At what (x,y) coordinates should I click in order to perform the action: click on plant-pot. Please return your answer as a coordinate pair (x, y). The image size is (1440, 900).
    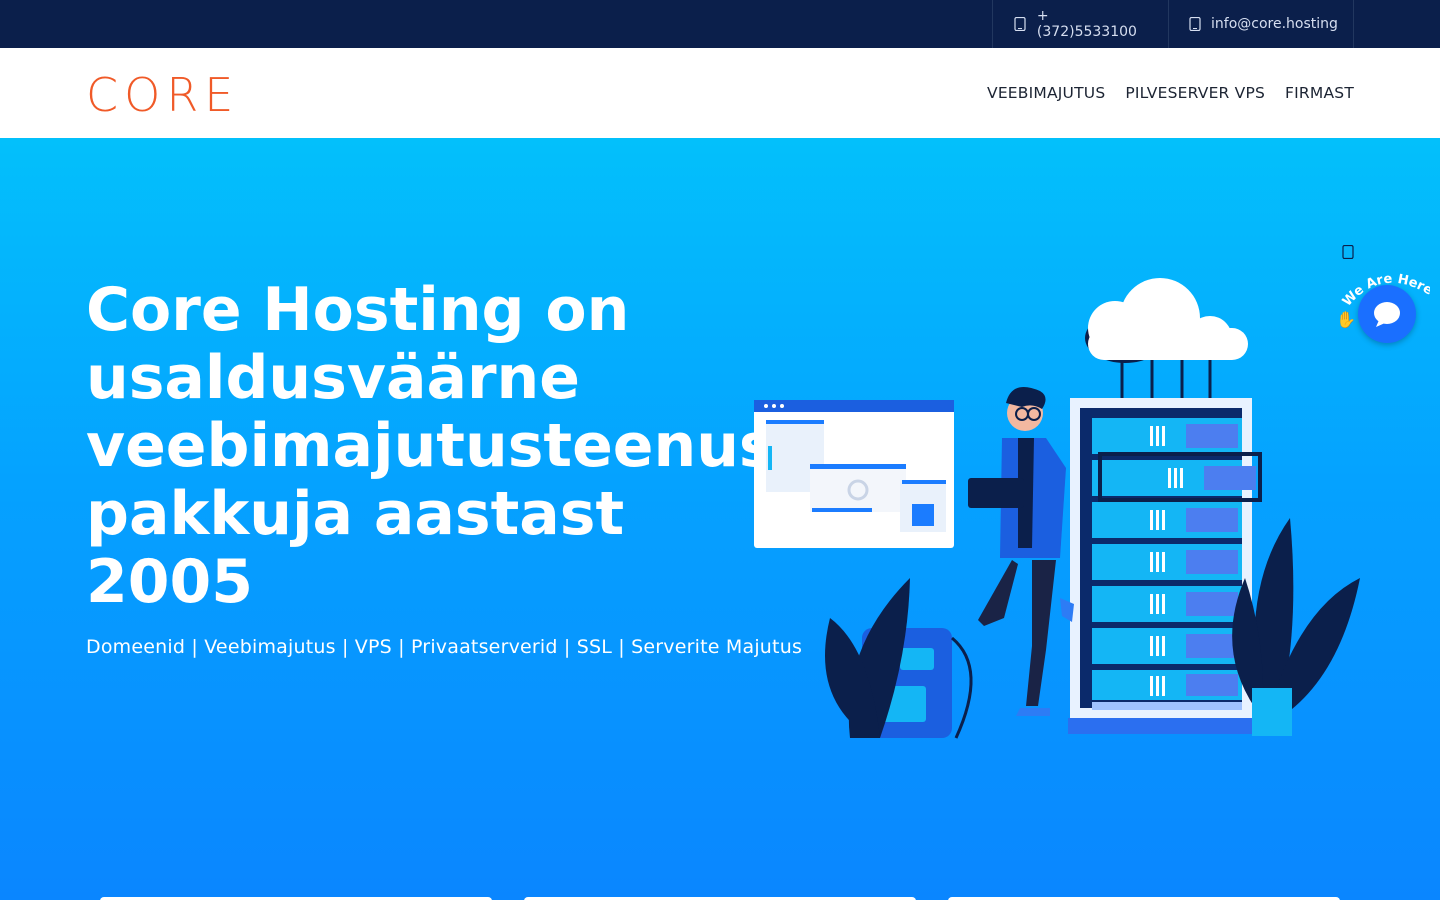
    Looking at the image, I should click on (1272, 712).